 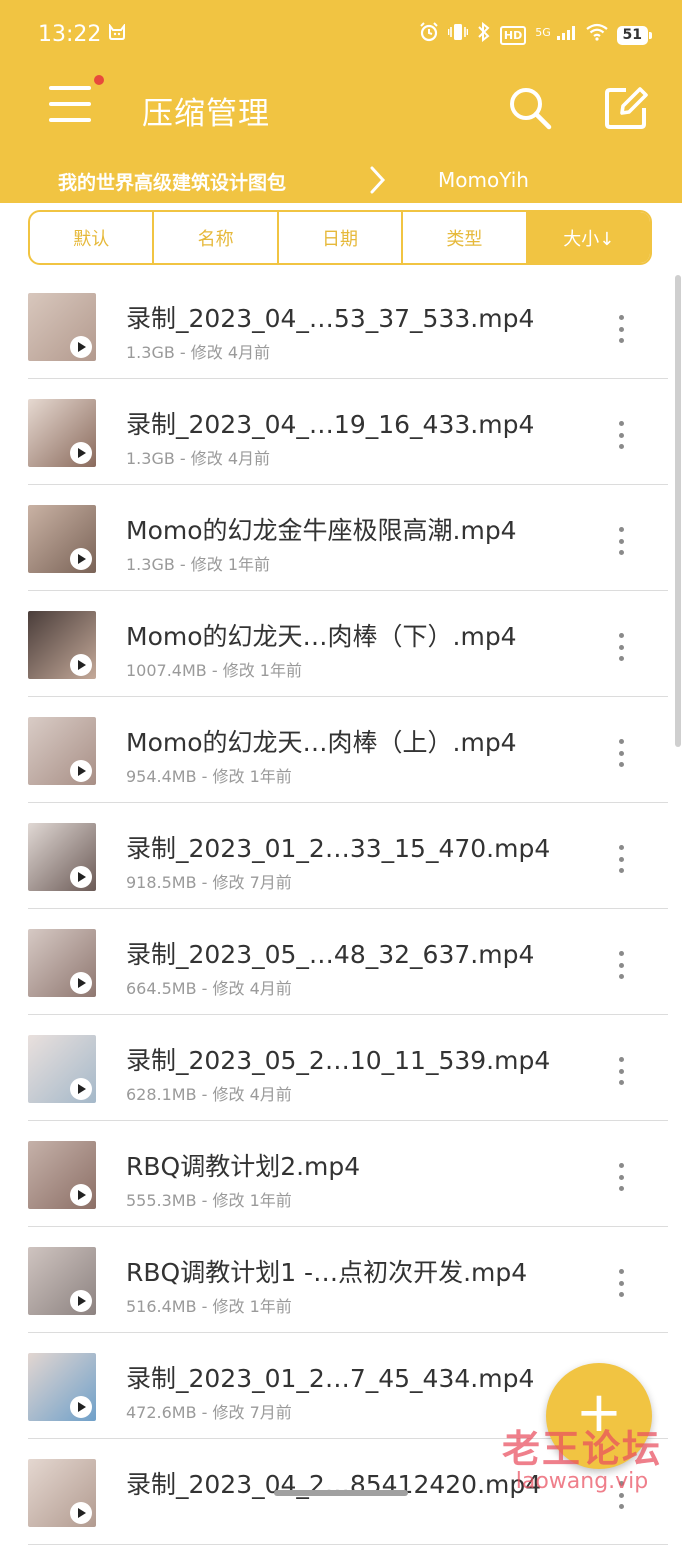 What do you see at coordinates (626, 108) in the screenshot?
I see `edit-button` at bounding box center [626, 108].